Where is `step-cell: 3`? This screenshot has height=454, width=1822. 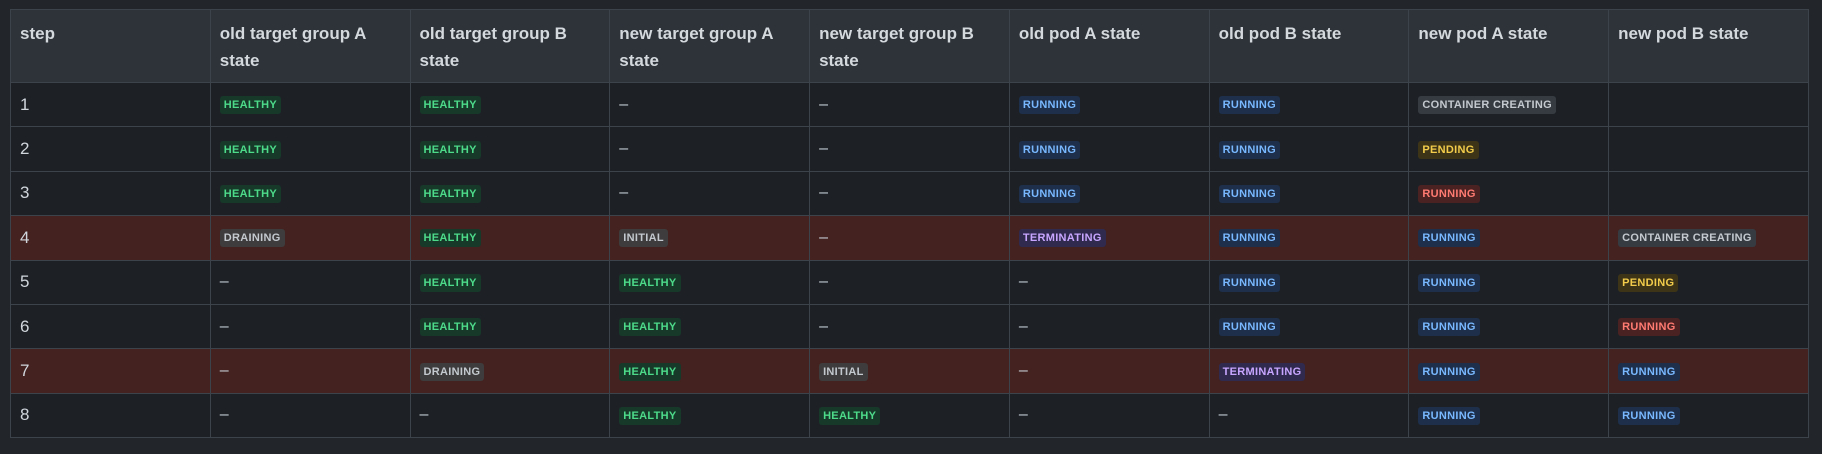
step-cell: 3 is located at coordinates (110, 193).